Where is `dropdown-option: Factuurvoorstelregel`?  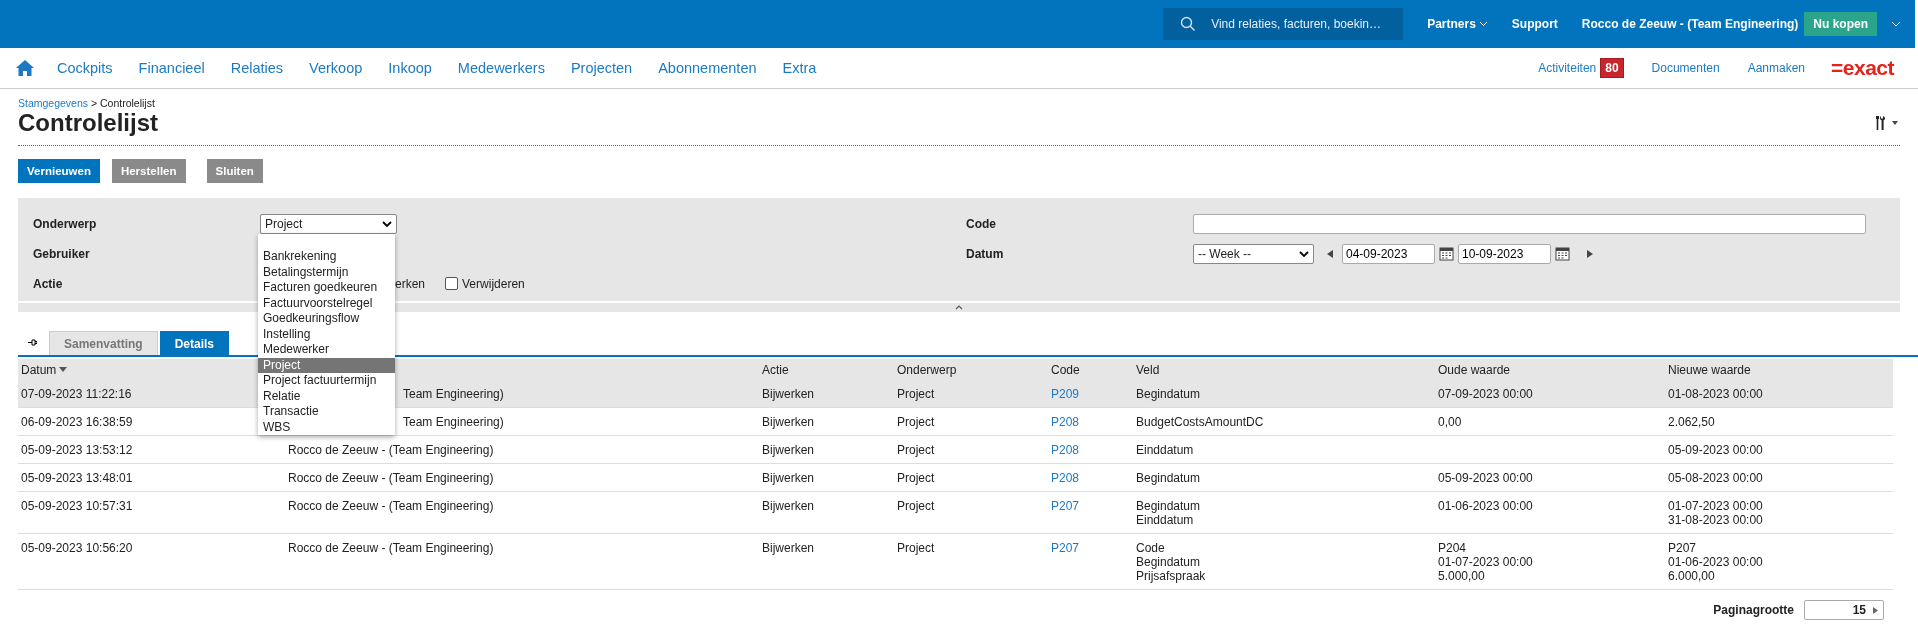
dropdown-option: Factuurvoorstelregel is located at coordinates (326, 303).